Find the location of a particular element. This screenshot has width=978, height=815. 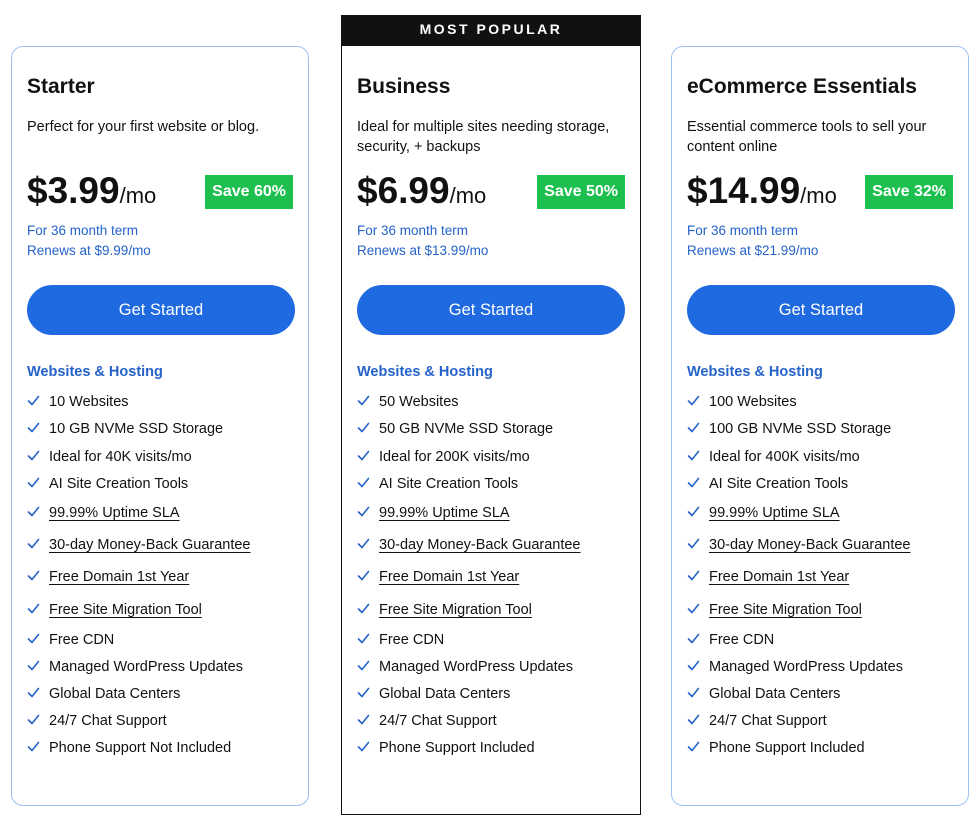

save-badge: Save 32% is located at coordinates (909, 192).